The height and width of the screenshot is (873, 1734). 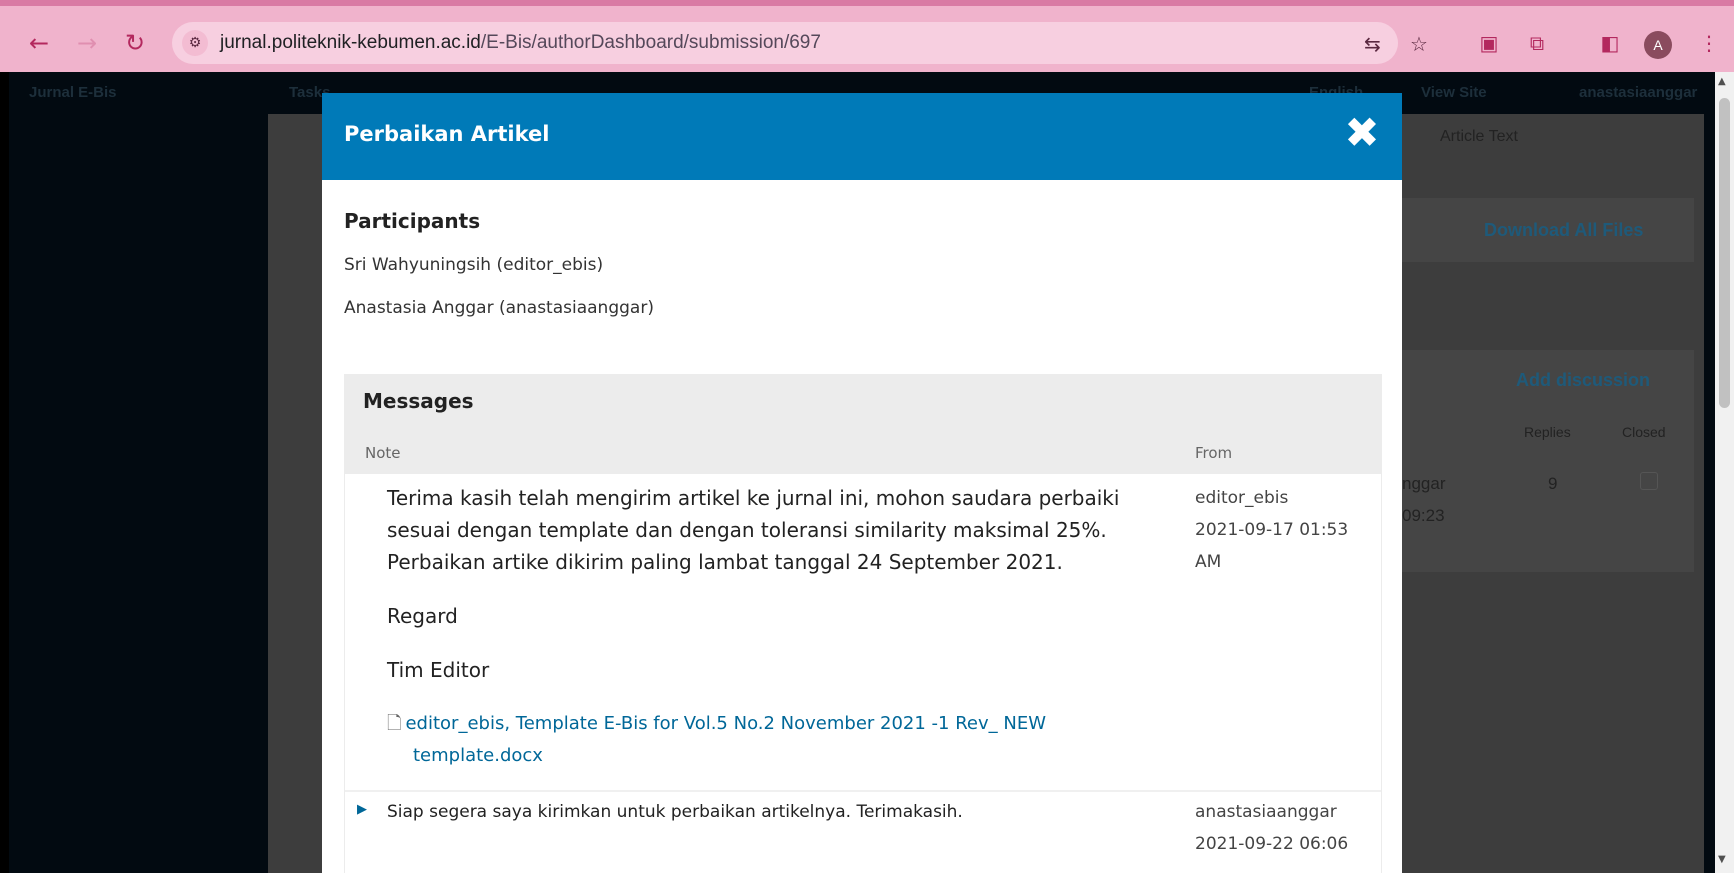 I want to click on scroll-down-icon: ▼, so click(x=1722, y=859).